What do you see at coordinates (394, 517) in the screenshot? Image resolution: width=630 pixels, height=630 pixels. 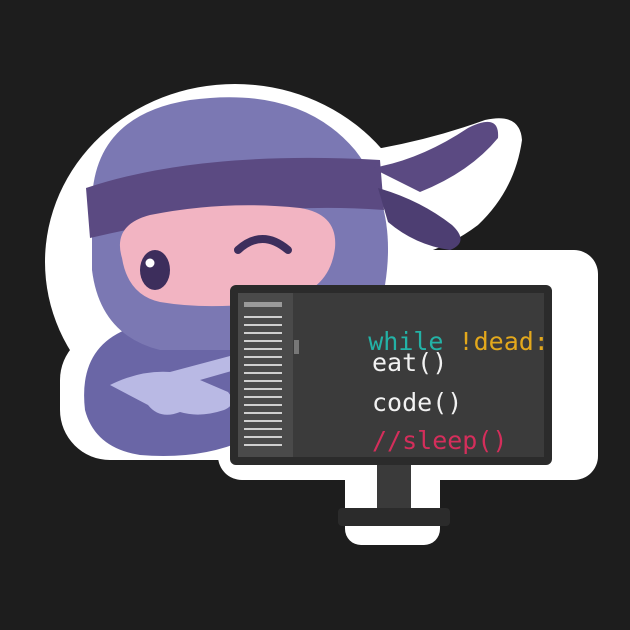 I see `monitor-stand-base` at bounding box center [394, 517].